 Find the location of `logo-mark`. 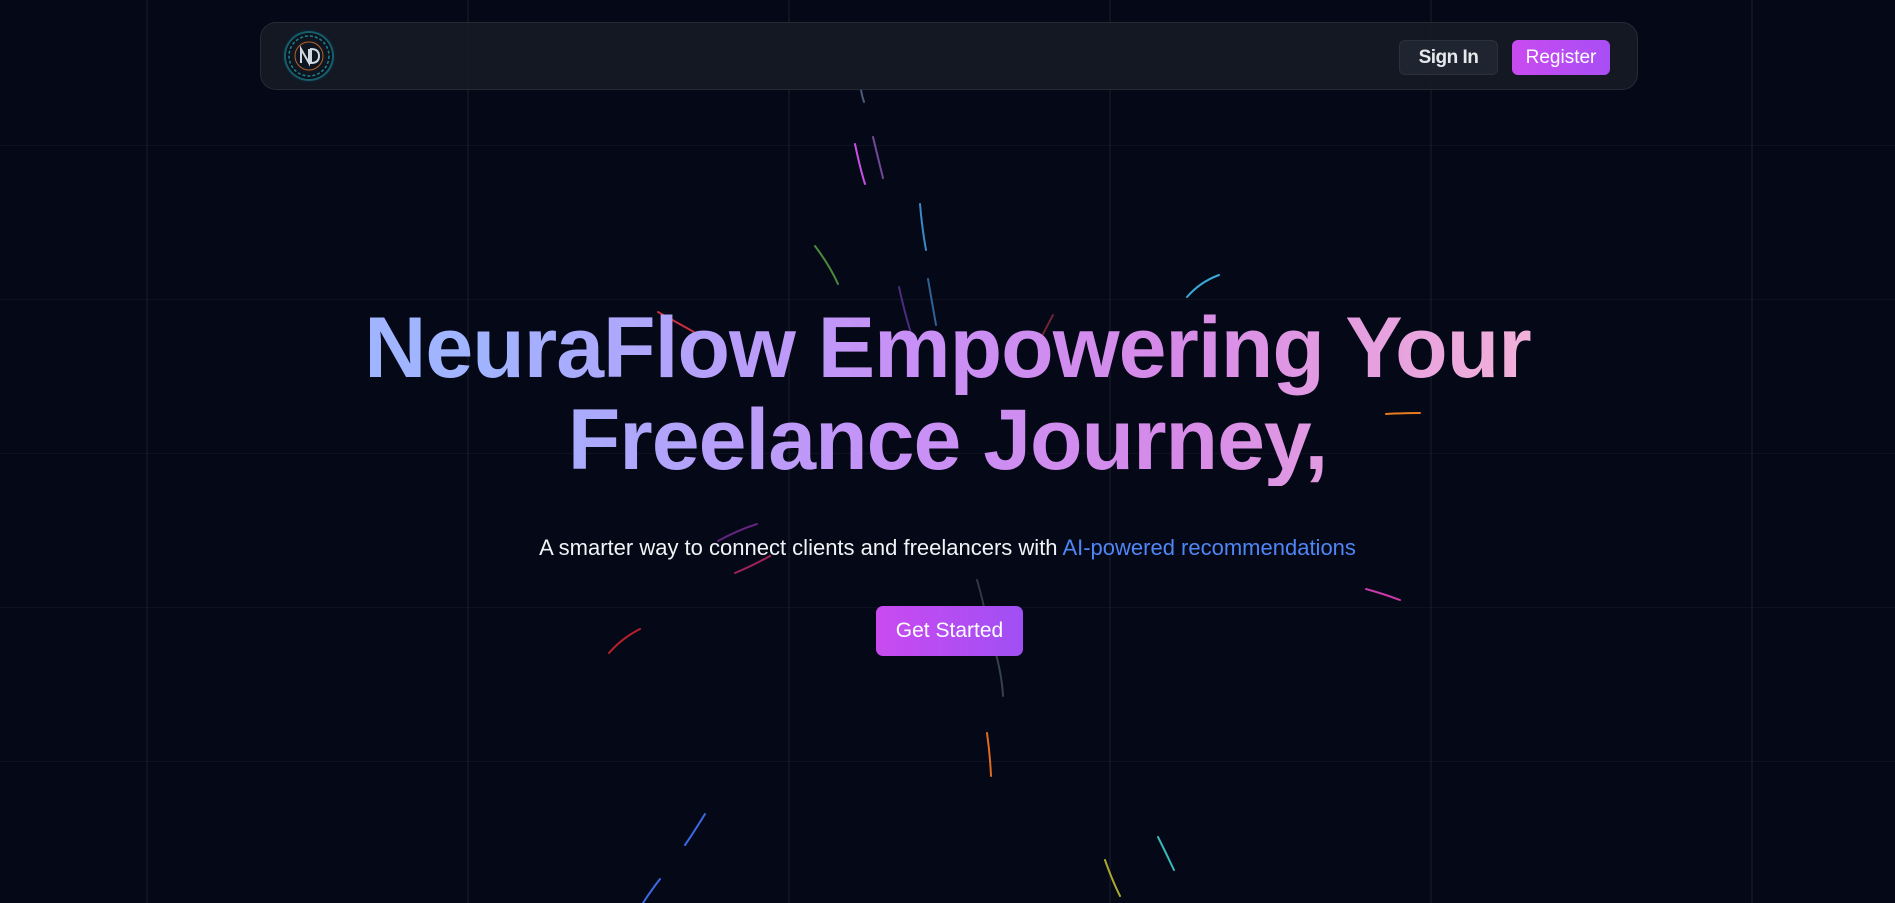

logo-mark is located at coordinates (309, 56).